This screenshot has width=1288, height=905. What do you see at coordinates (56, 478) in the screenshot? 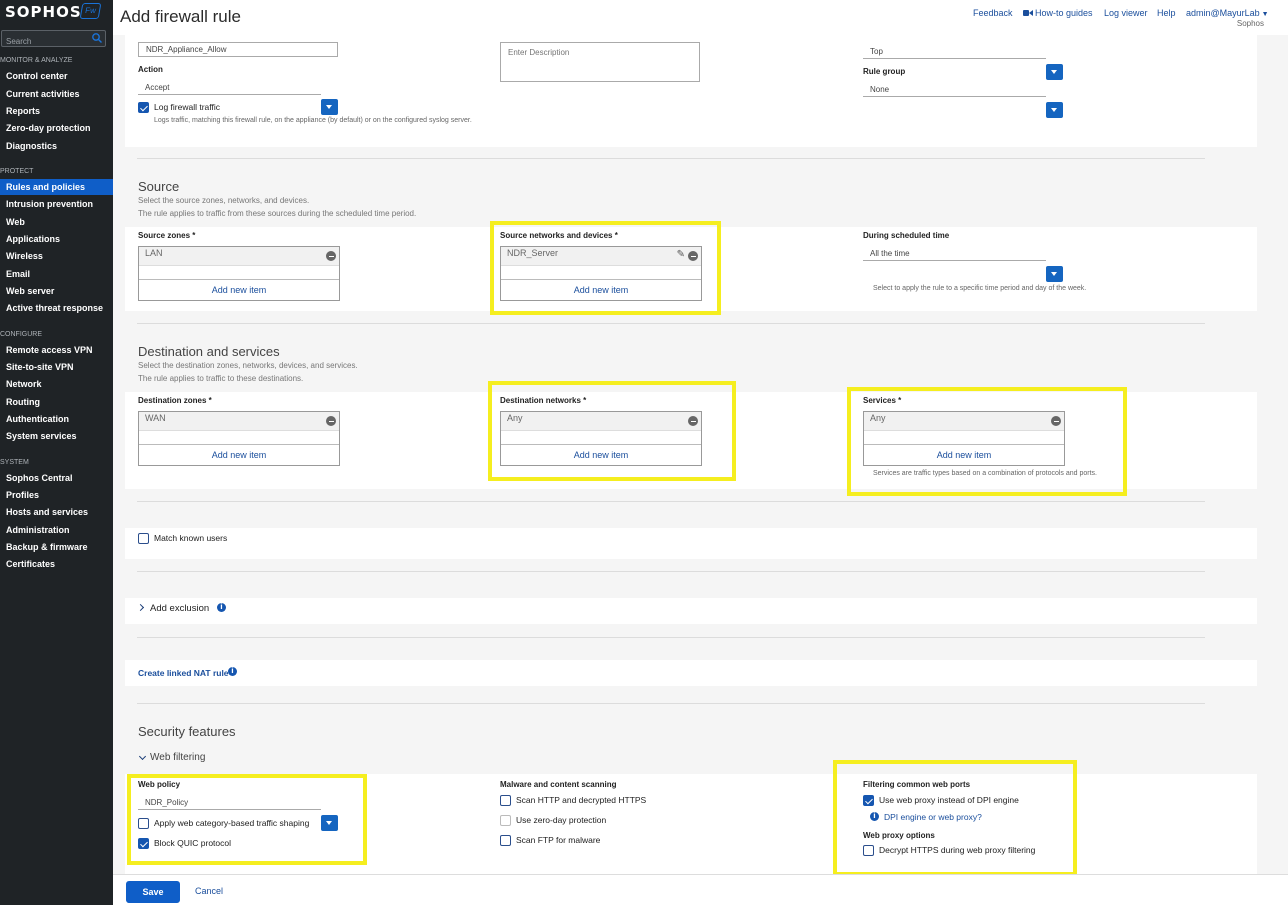
I see `sidebar-item-sophos-central: Sophos Central` at bounding box center [56, 478].